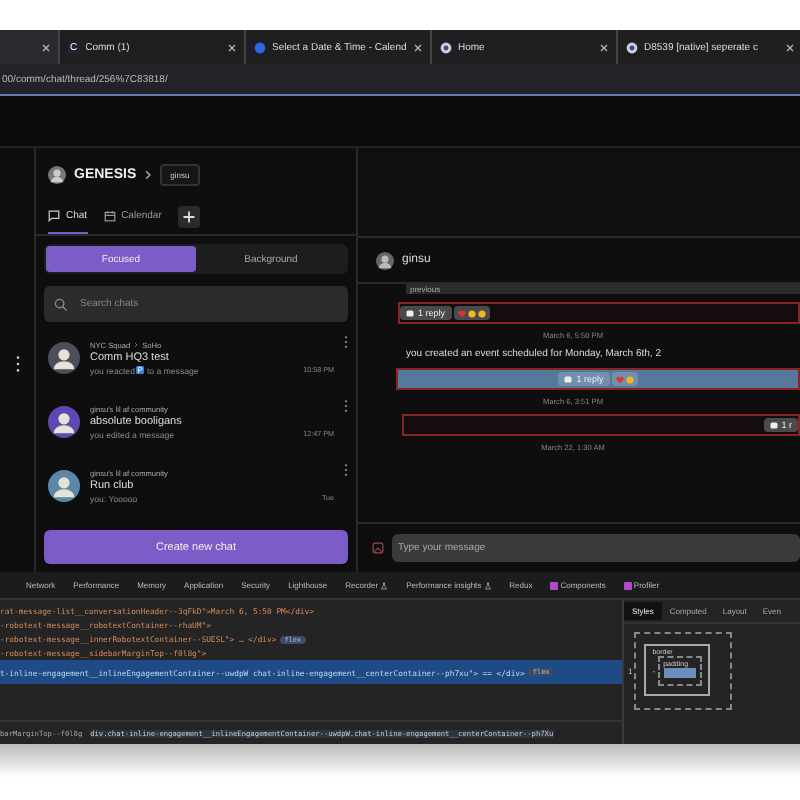 The image size is (800, 800). Describe the element at coordinates (188, 217) in the screenshot. I see `add-tab-icon` at that location.